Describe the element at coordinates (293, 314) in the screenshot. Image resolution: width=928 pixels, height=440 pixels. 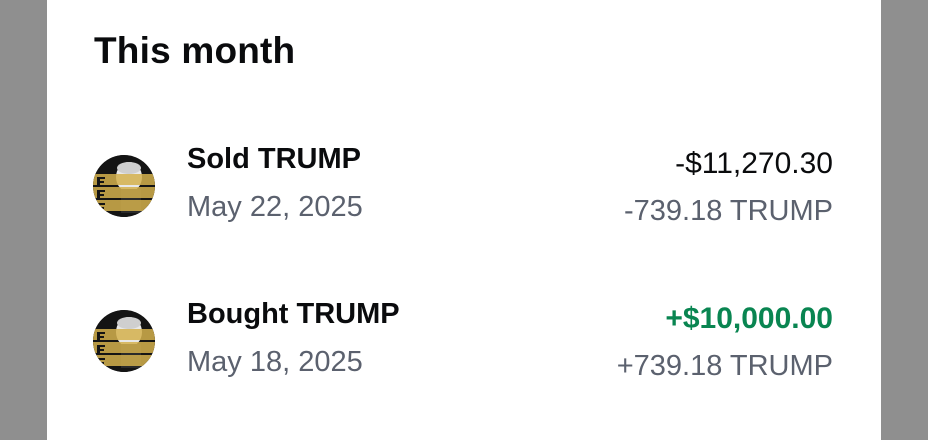
I see `transaction-title: Bought TRUMP` at that location.